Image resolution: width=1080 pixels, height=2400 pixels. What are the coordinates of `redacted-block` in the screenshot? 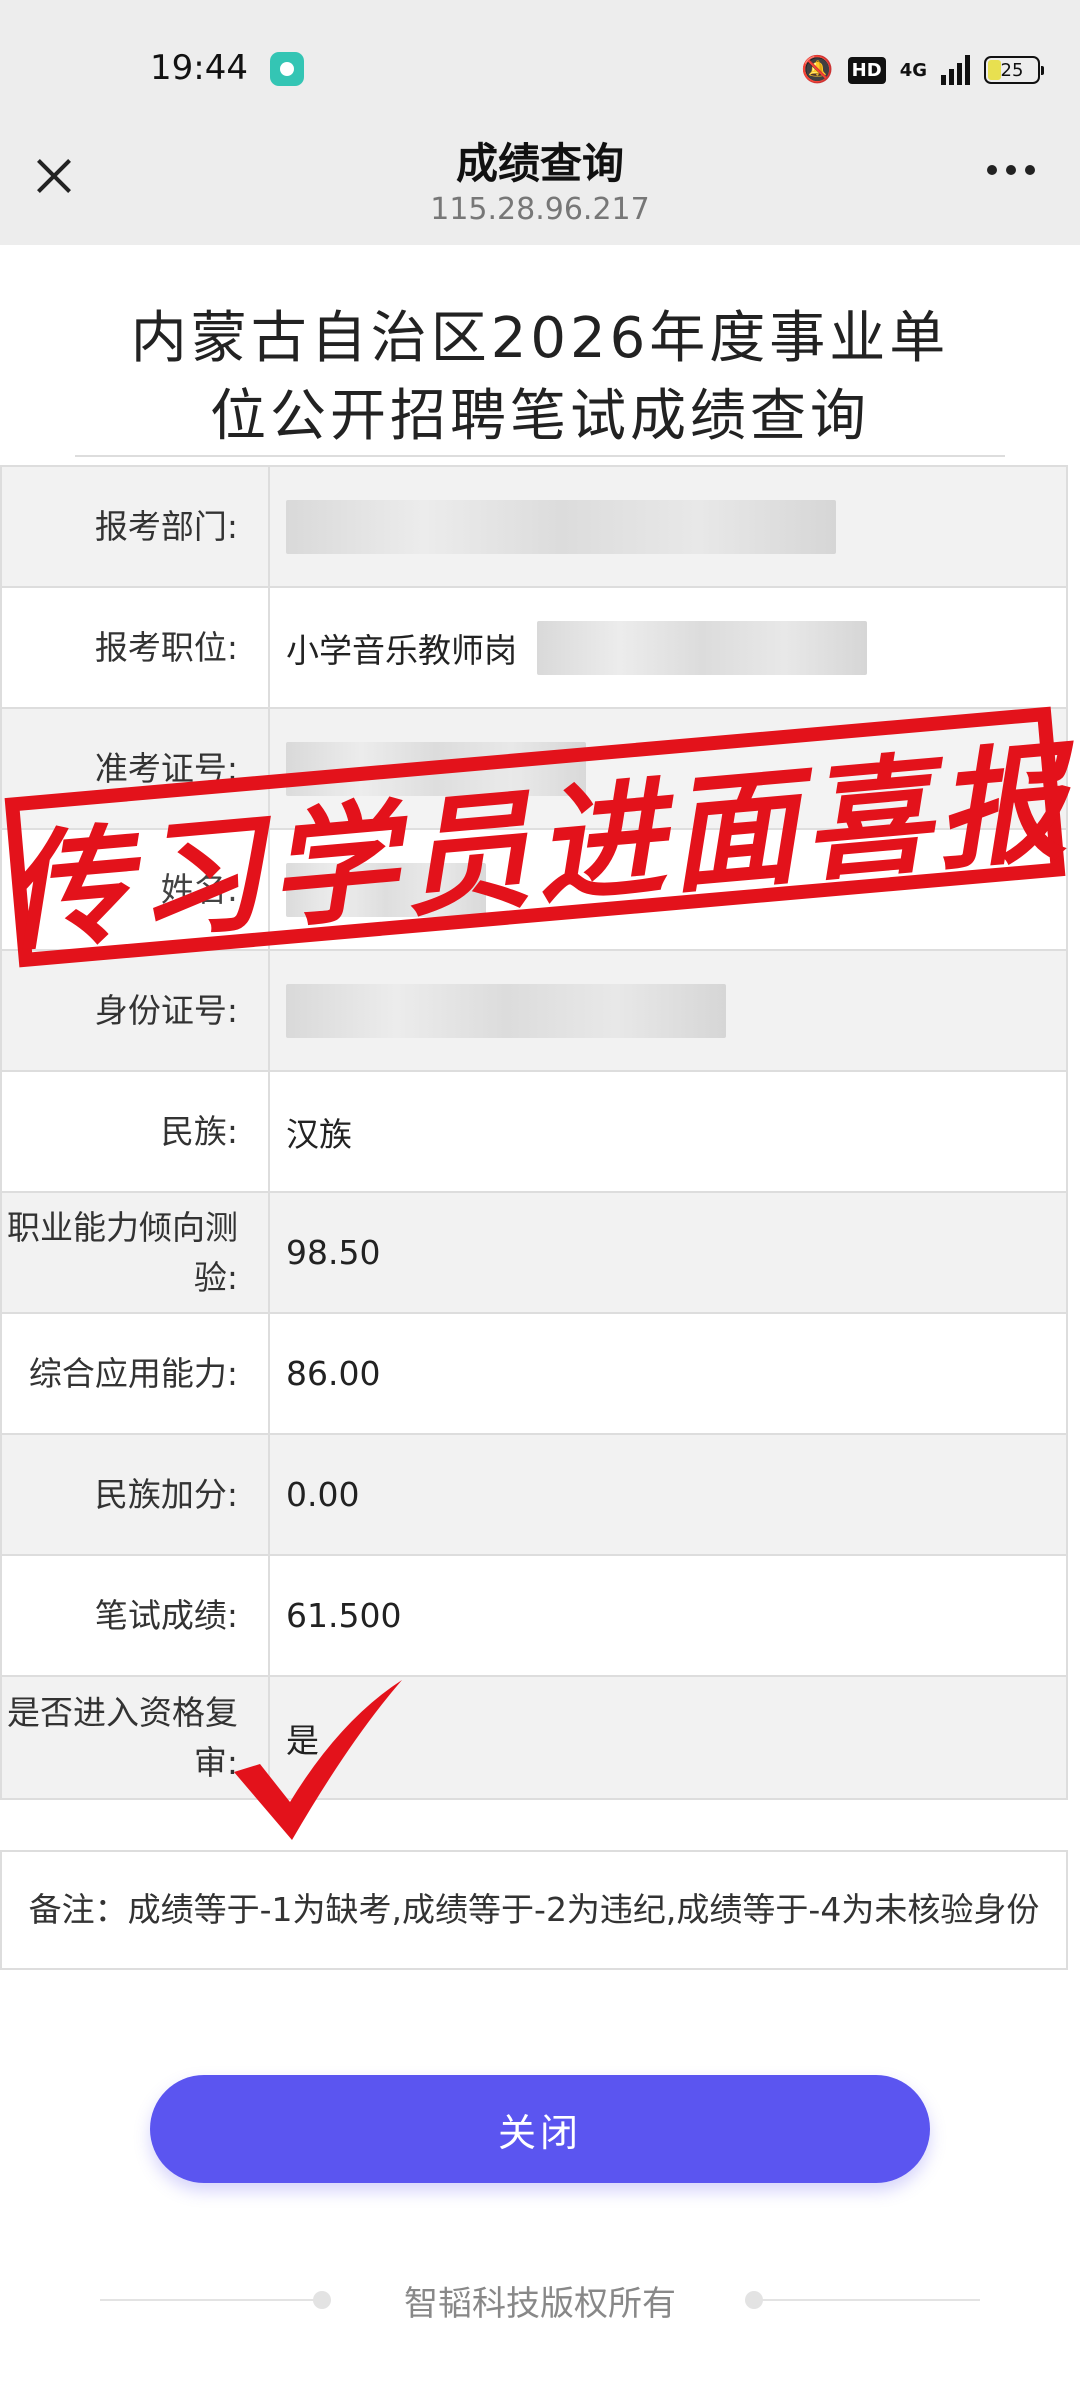 It's located at (702, 647).